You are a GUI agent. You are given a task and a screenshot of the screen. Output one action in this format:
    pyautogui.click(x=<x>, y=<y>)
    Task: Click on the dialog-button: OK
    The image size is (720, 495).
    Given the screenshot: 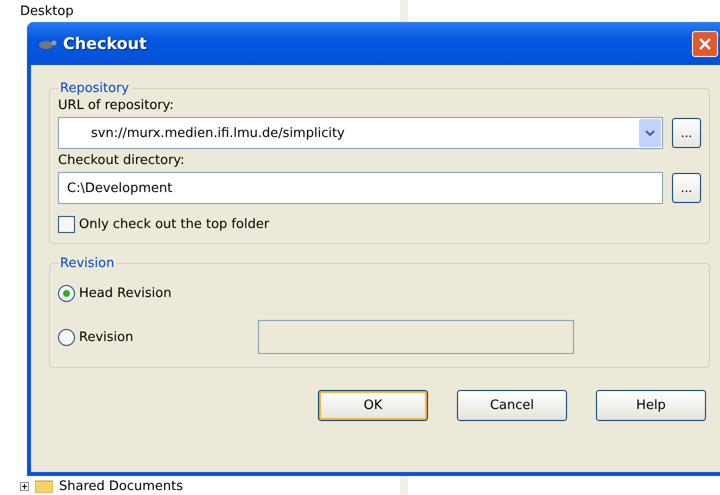 What is the action you would take?
    pyautogui.click(x=373, y=405)
    